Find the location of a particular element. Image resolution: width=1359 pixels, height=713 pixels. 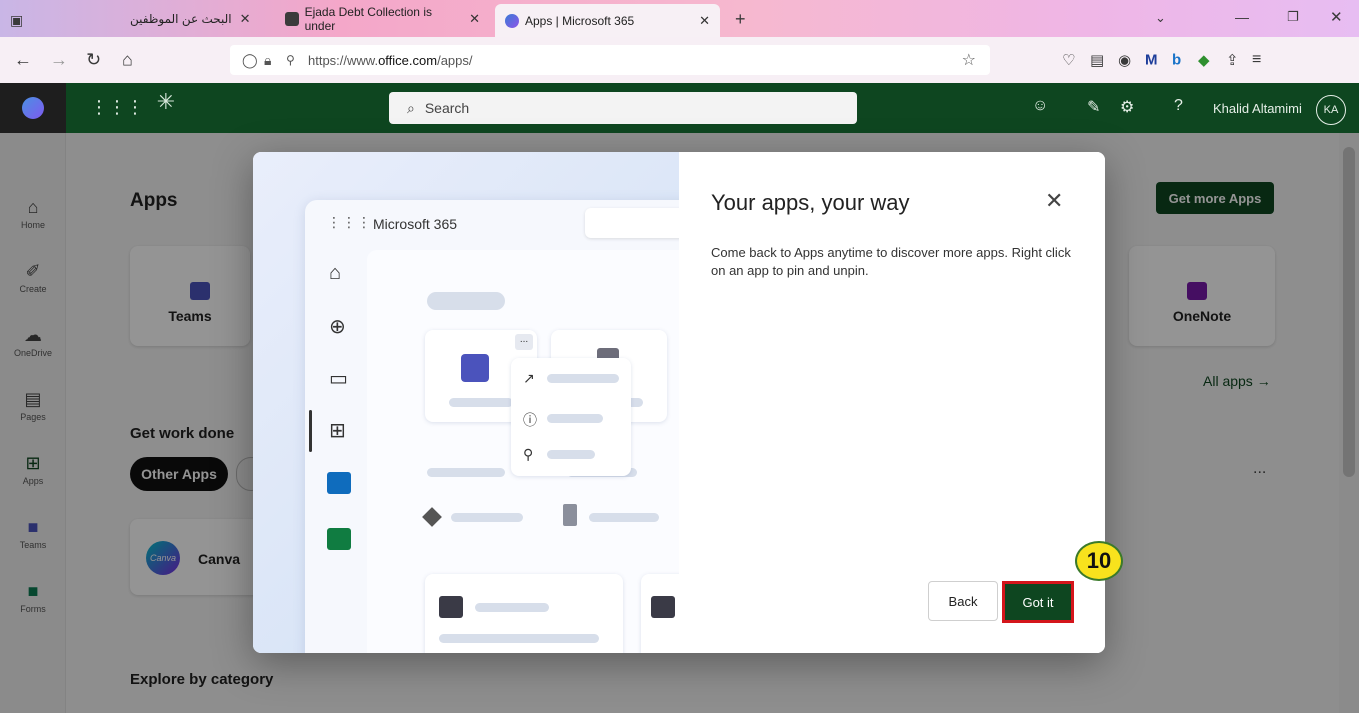

permissions-icon: ⚲ is located at coordinates (290, 60).